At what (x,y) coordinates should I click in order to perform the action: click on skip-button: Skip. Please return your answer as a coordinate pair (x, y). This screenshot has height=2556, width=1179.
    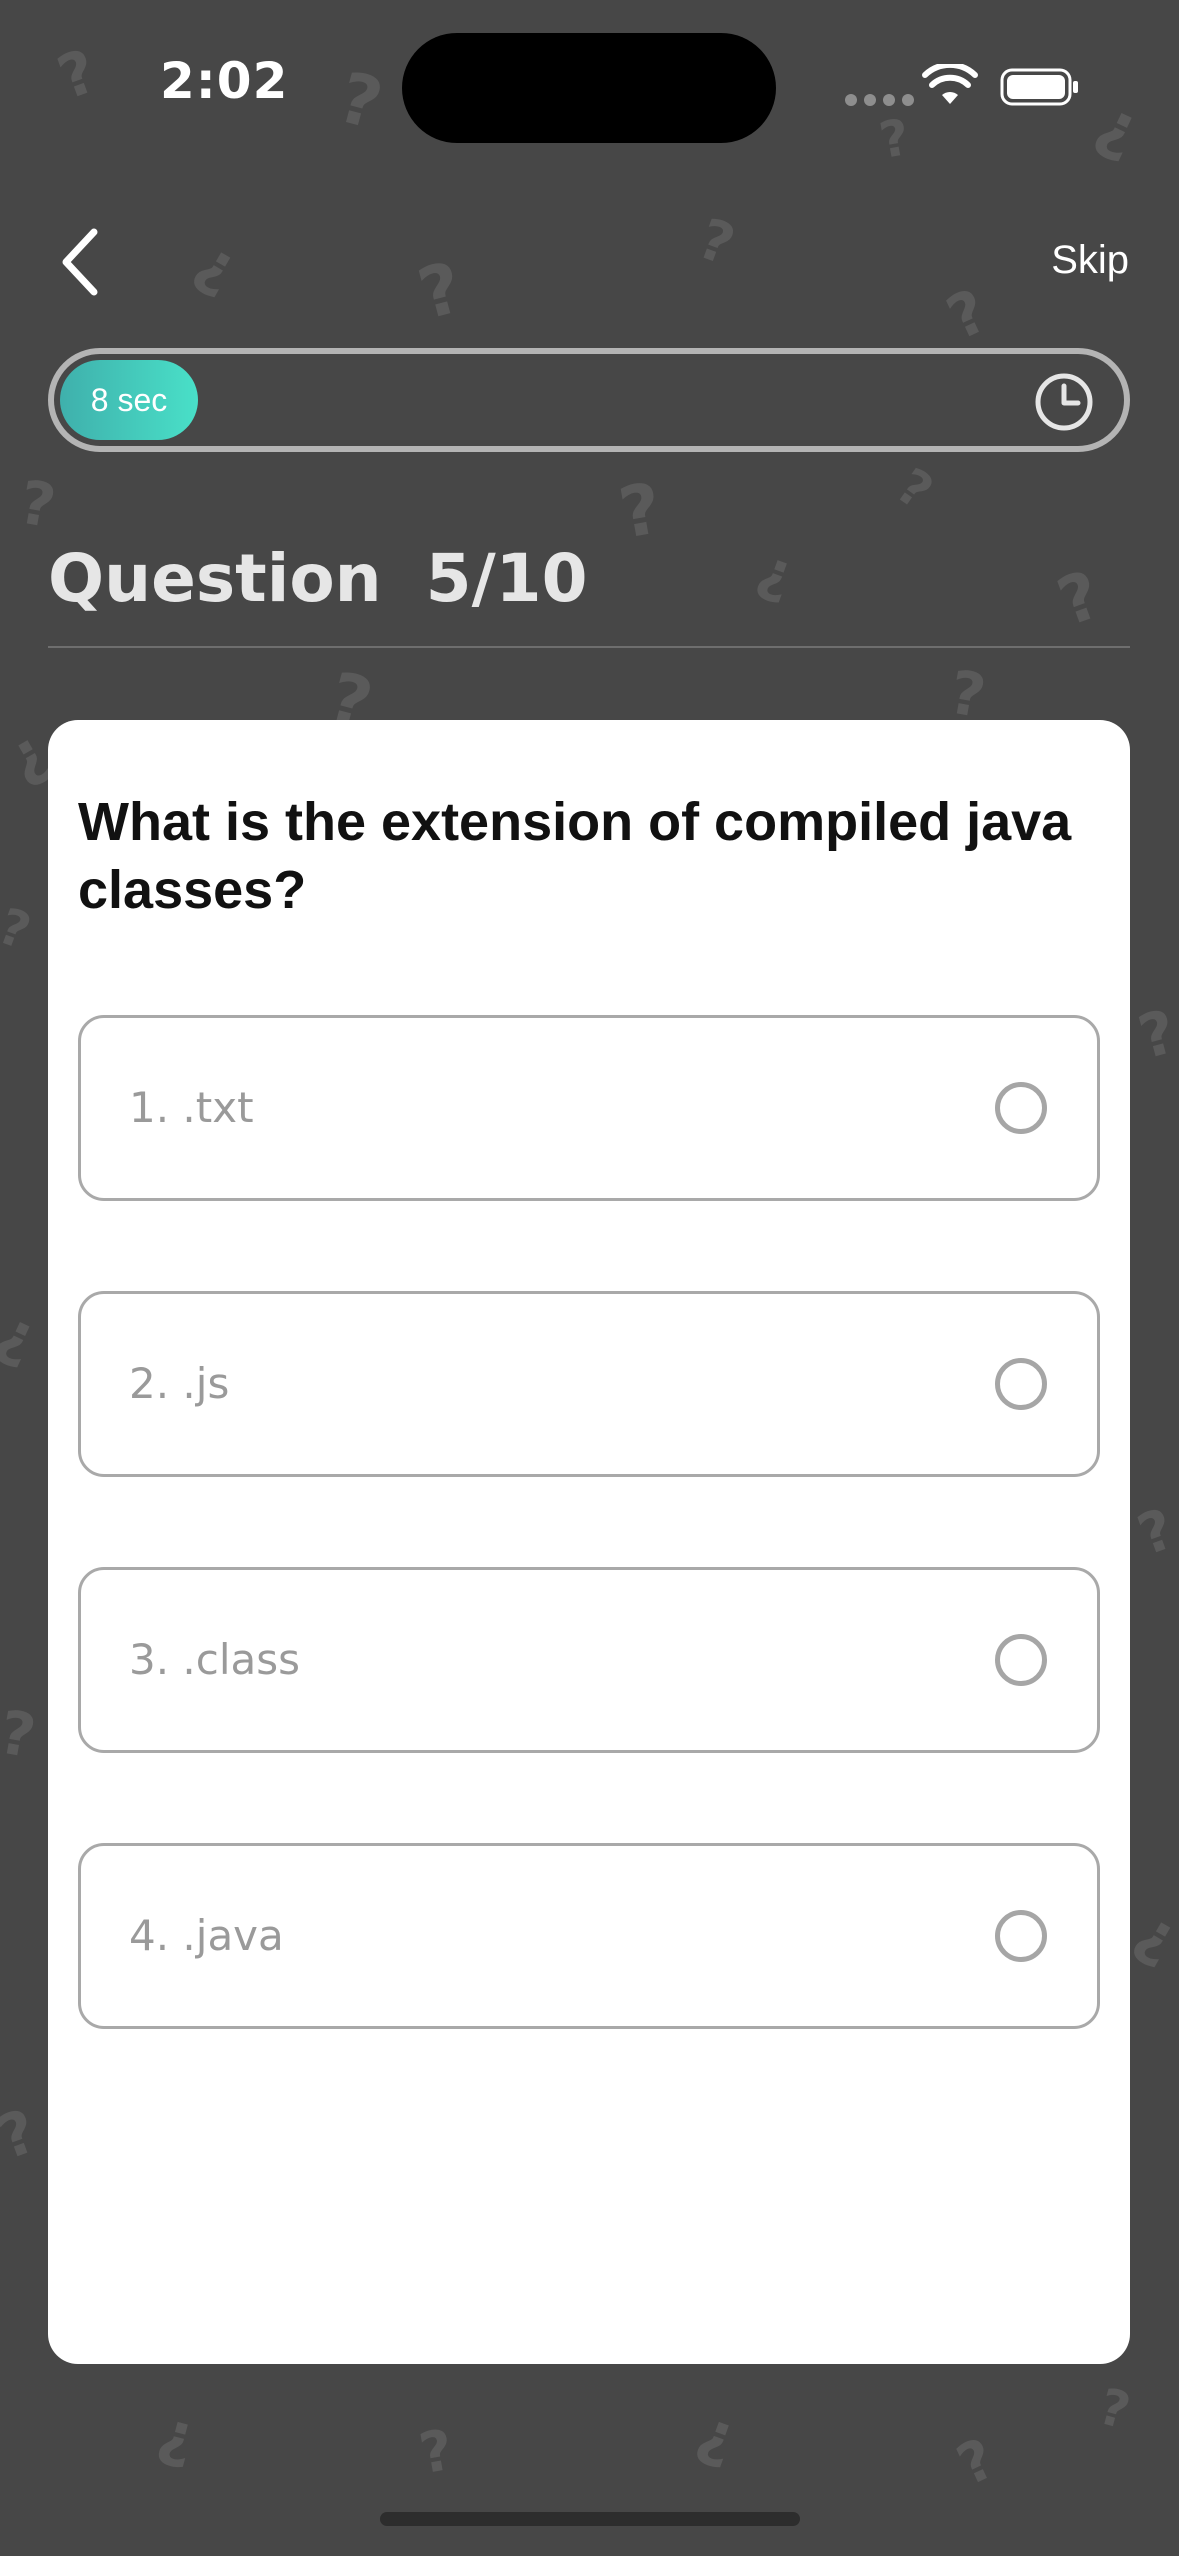
    Looking at the image, I should click on (1090, 260).